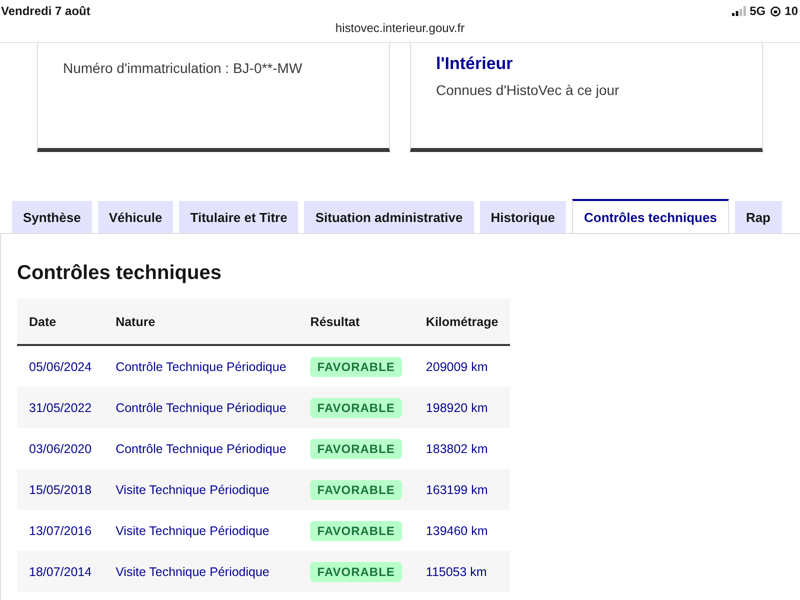 The image size is (800, 600). I want to click on card-heading: l'Intérieur, so click(475, 64).